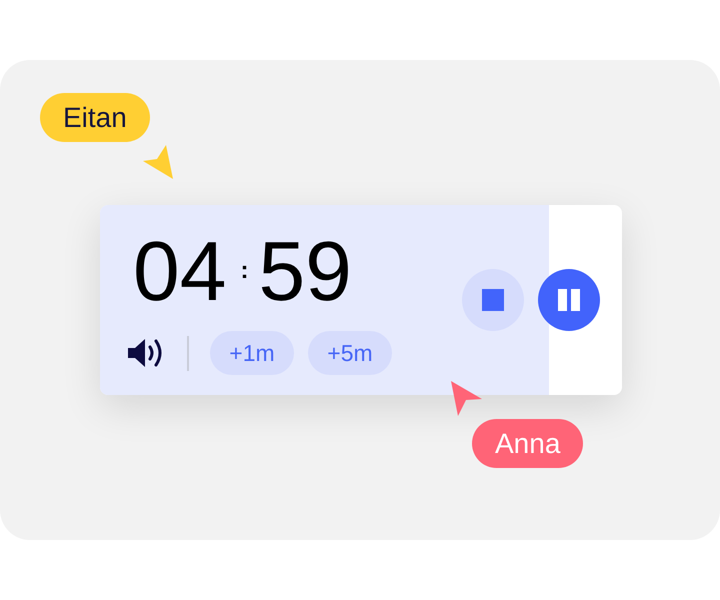 The height and width of the screenshot is (600, 720). Describe the element at coordinates (95, 117) in the screenshot. I see `user-name-tag: Eitan` at that location.